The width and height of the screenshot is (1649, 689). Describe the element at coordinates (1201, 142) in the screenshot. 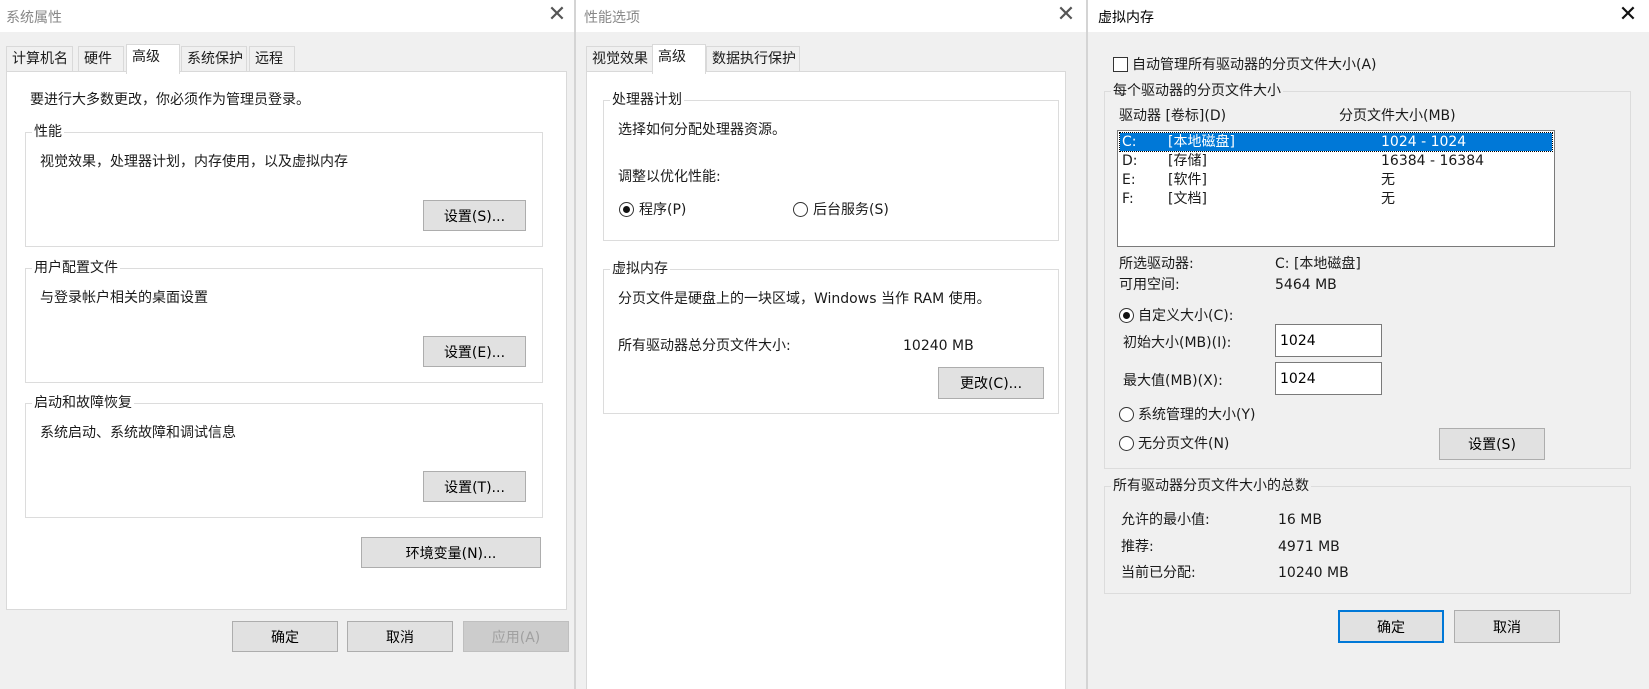

I see `drive-volume-label: [本地磁盘]` at that location.